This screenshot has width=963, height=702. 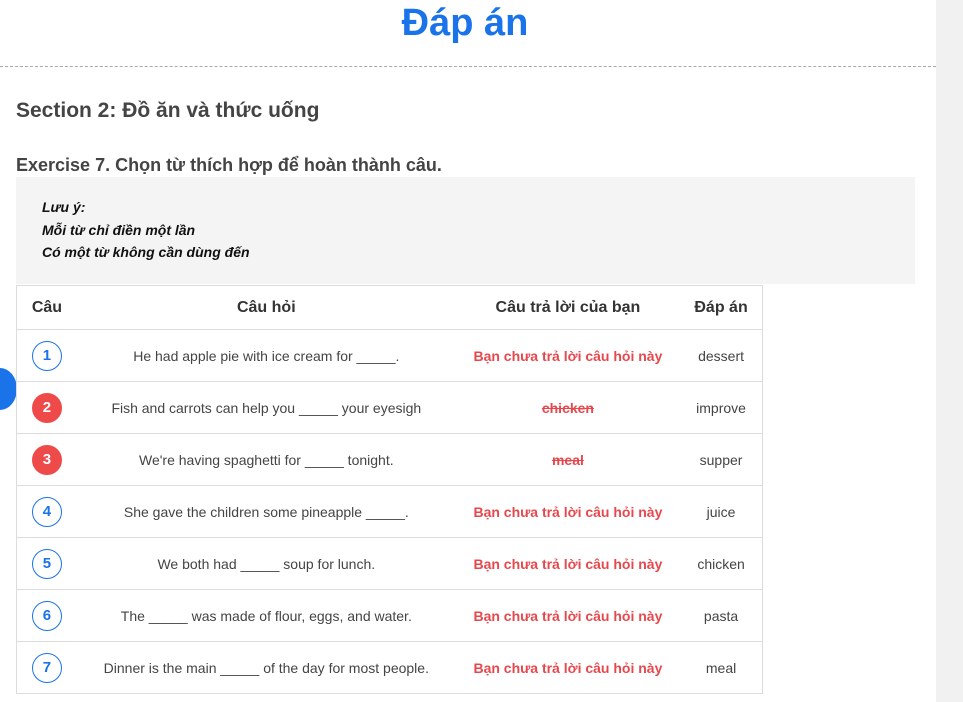 What do you see at coordinates (266, 307) in the screenshot?
I see `header-question: Câu hỏi` at bounding box center [266, 307].